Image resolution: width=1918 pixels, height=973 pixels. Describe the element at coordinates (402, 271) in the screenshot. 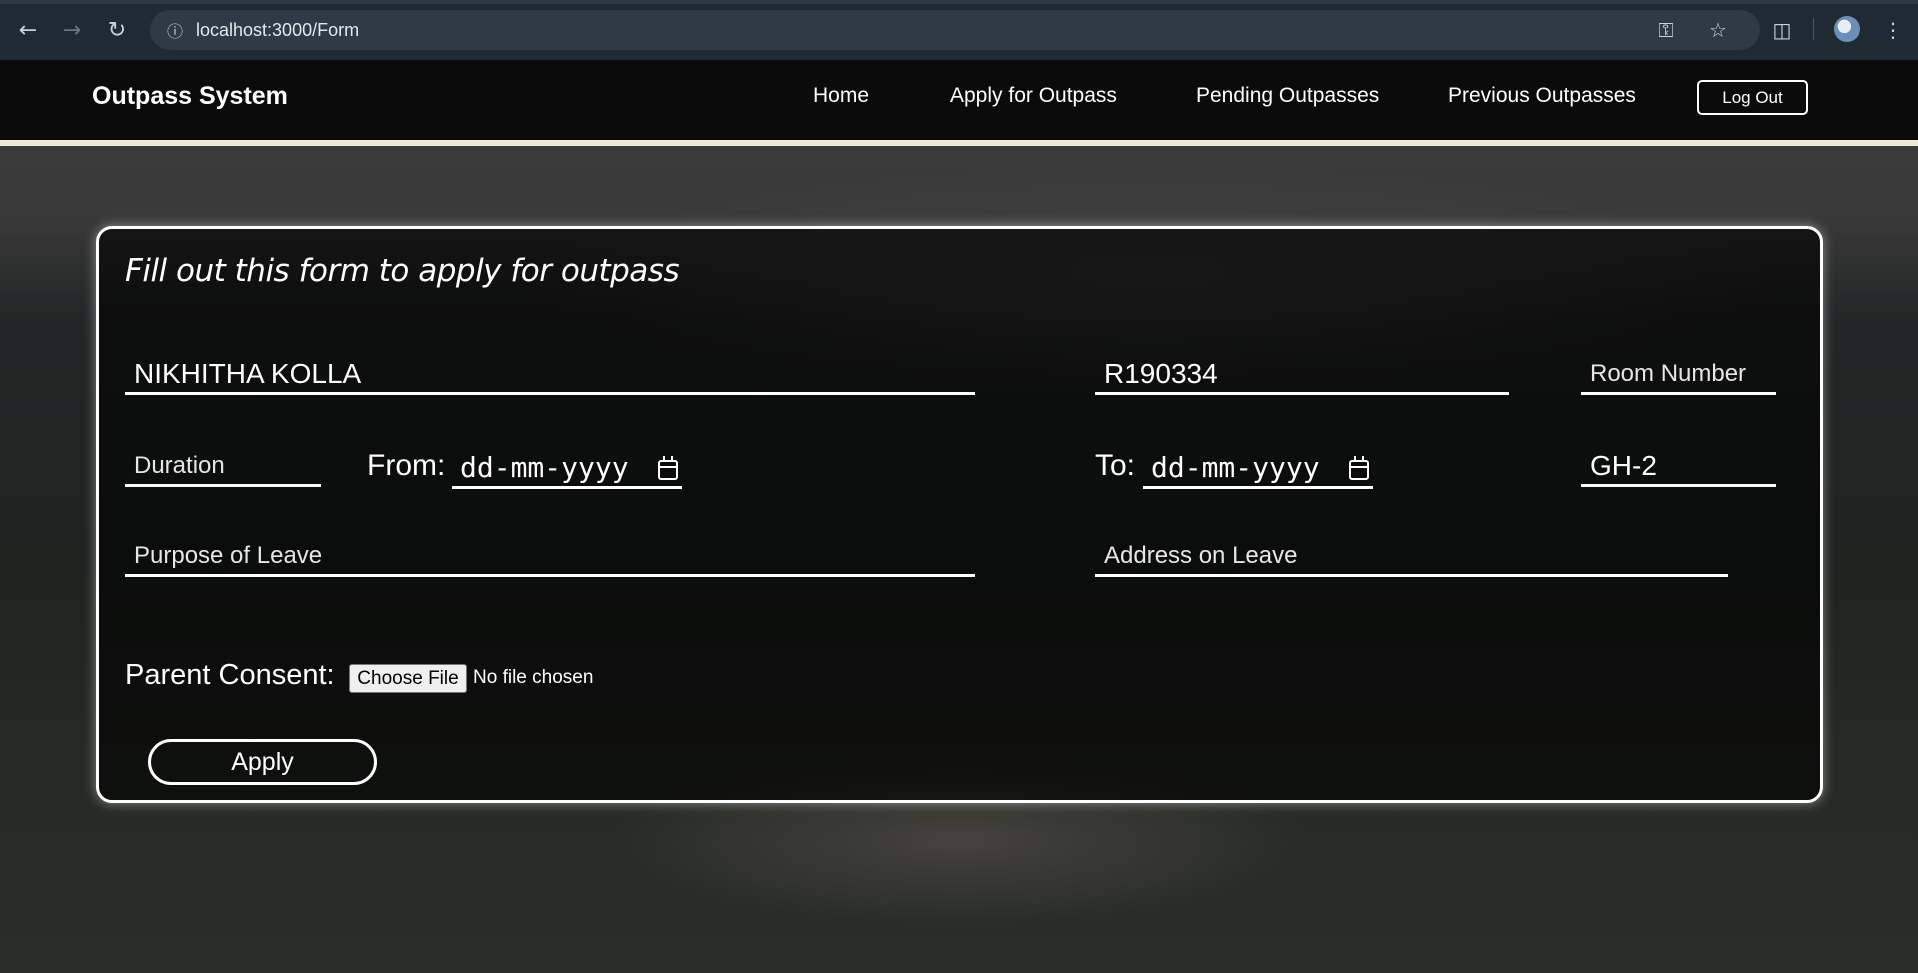

I see `form-title: Fill out this form to apply for outpass` at that location.